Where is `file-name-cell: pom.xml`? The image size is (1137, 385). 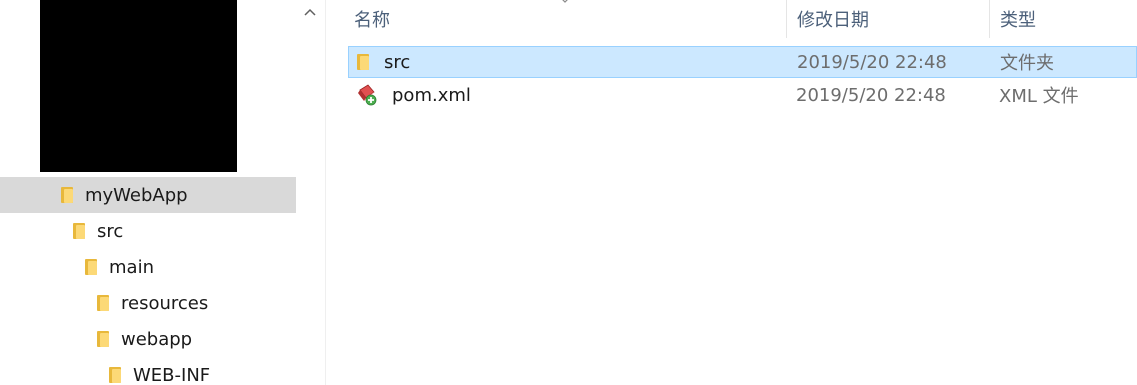
file-name-cell: pom.xml is located at coordinates (413, 95).